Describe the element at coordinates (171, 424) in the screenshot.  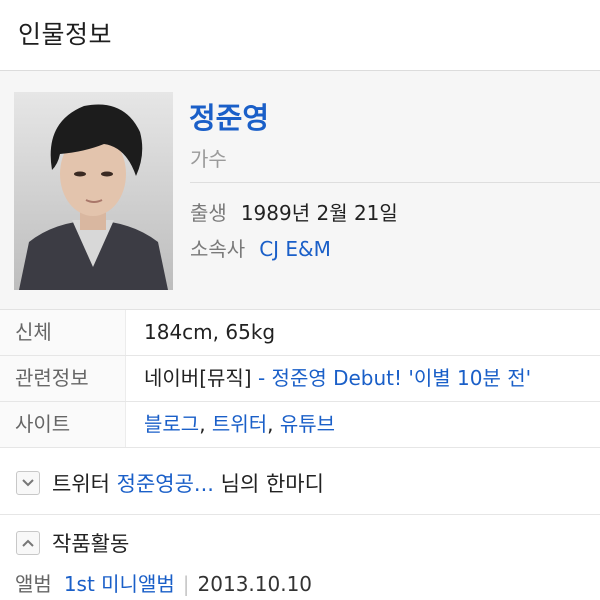
I see `blog-link: 블로그` at that location.